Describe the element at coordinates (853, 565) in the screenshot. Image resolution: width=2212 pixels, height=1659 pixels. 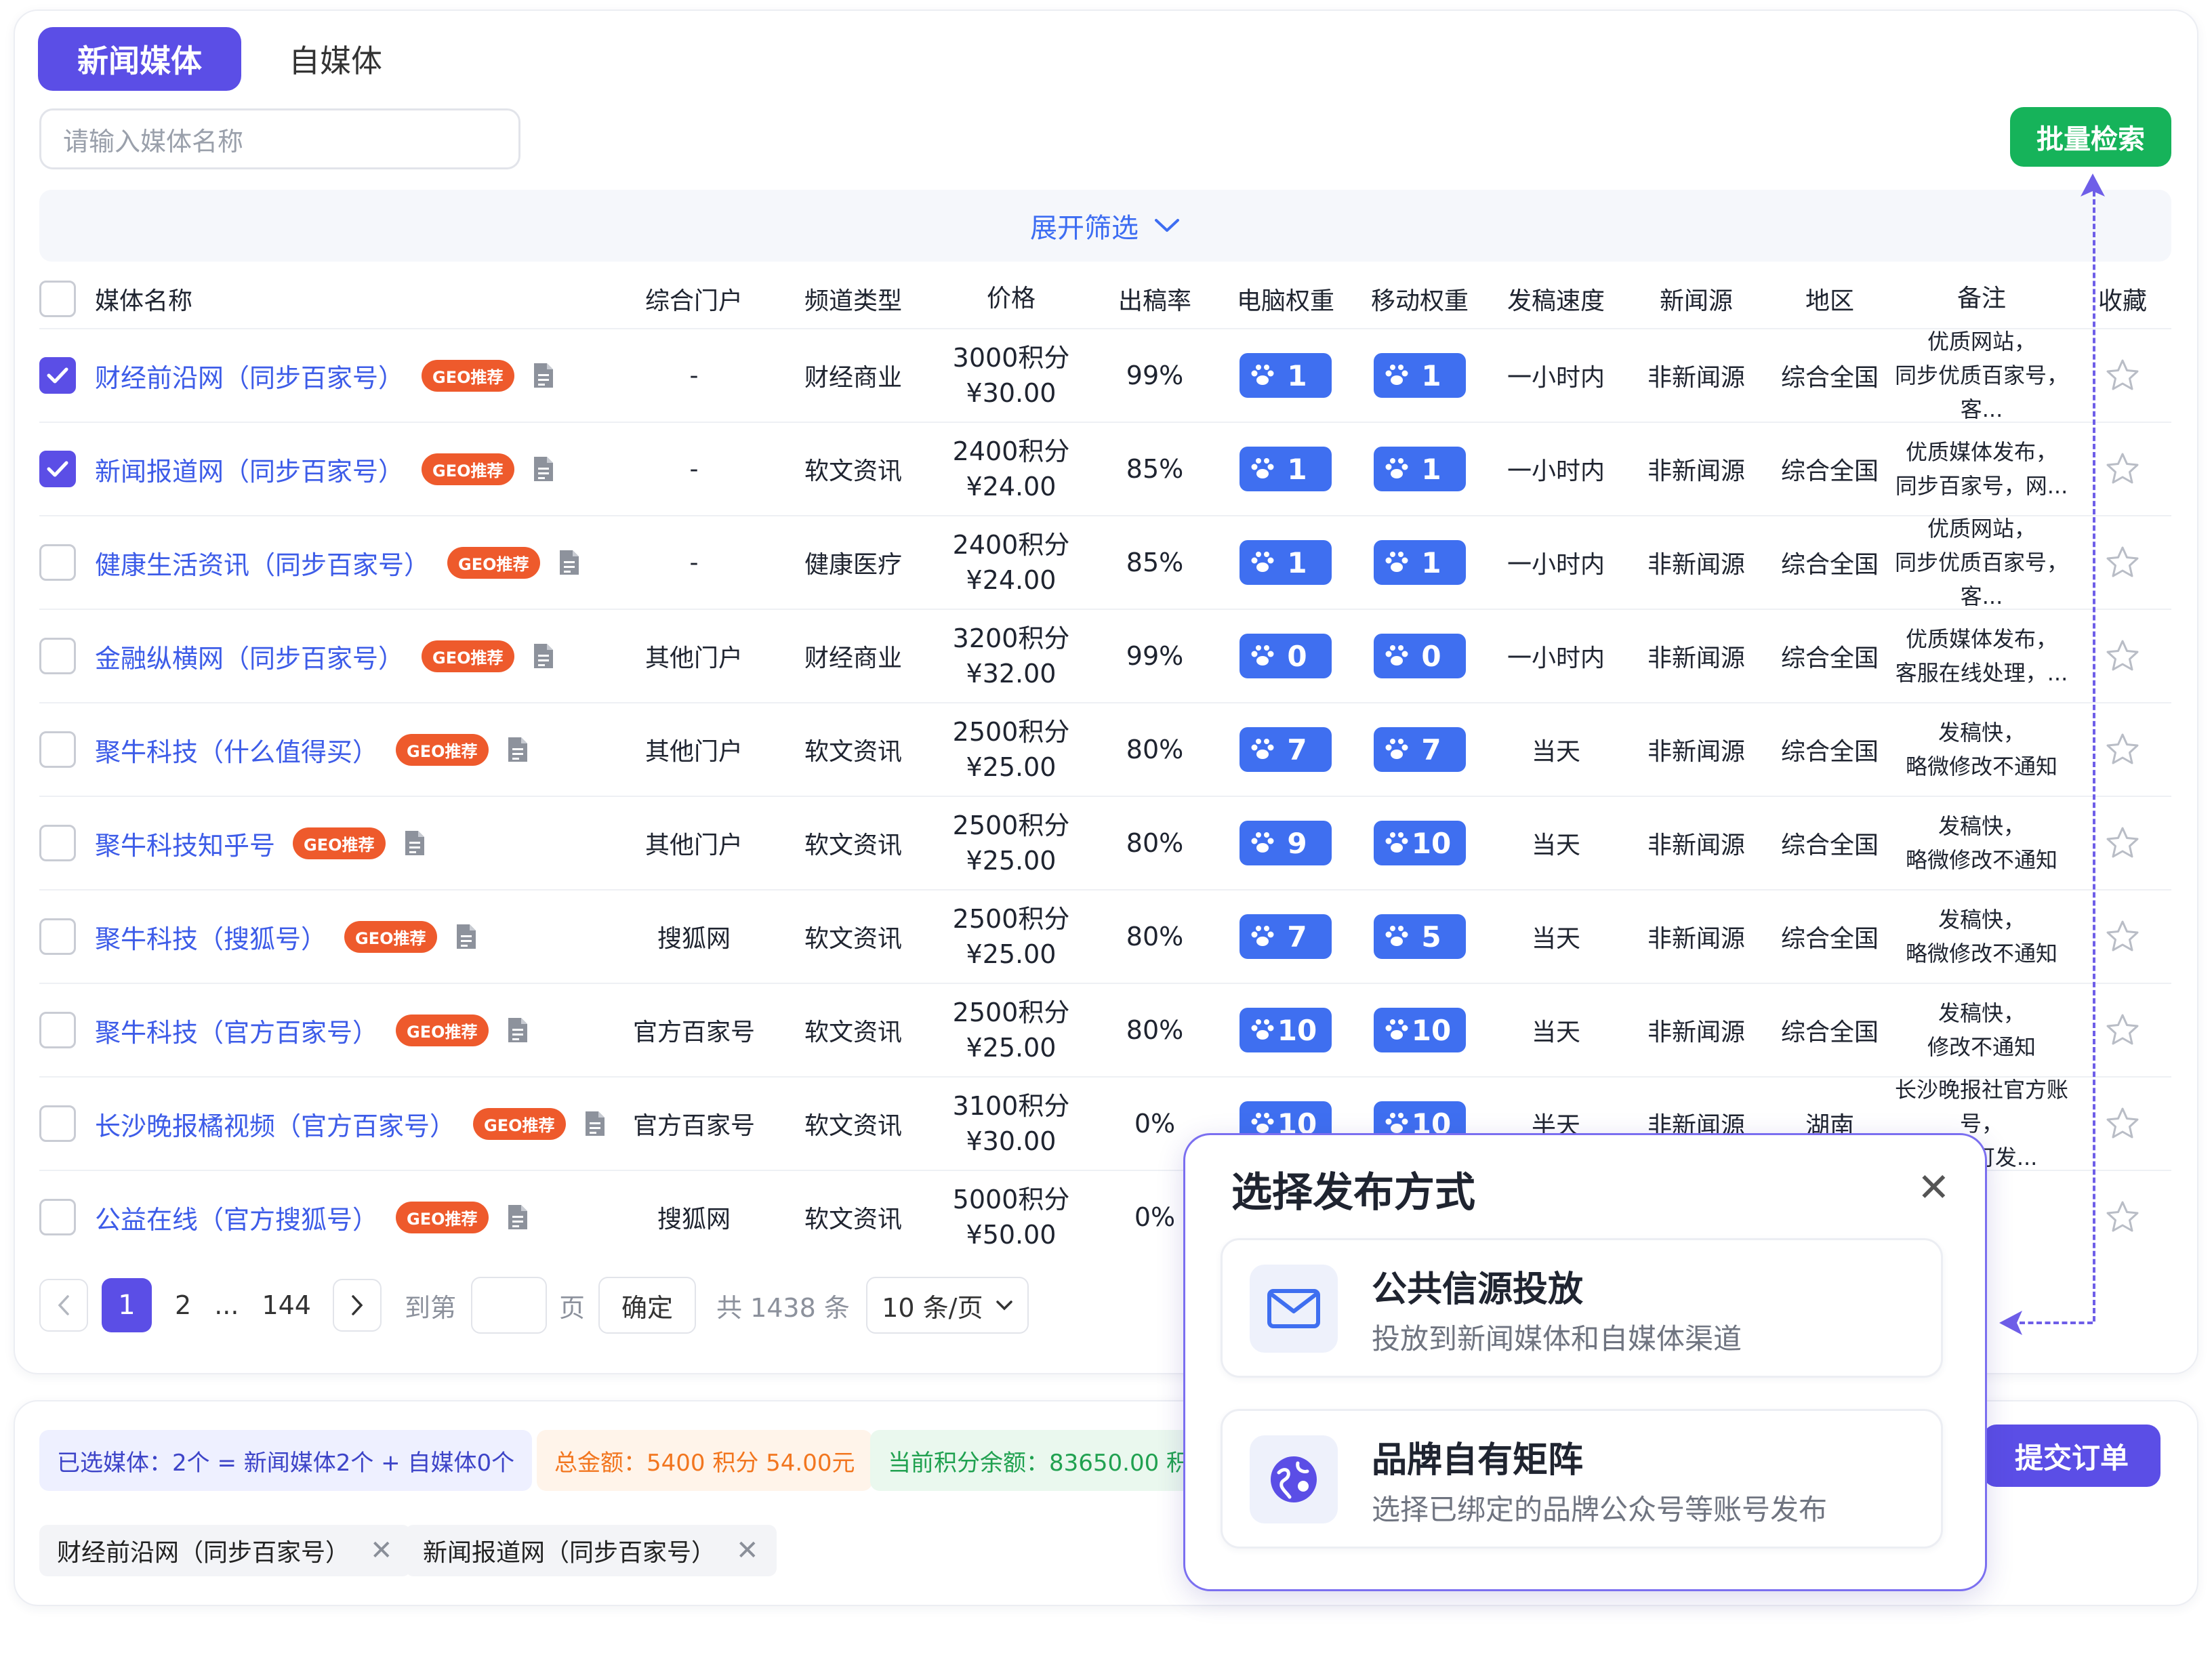
I see `channel-cell: 健康医疗` at that location.